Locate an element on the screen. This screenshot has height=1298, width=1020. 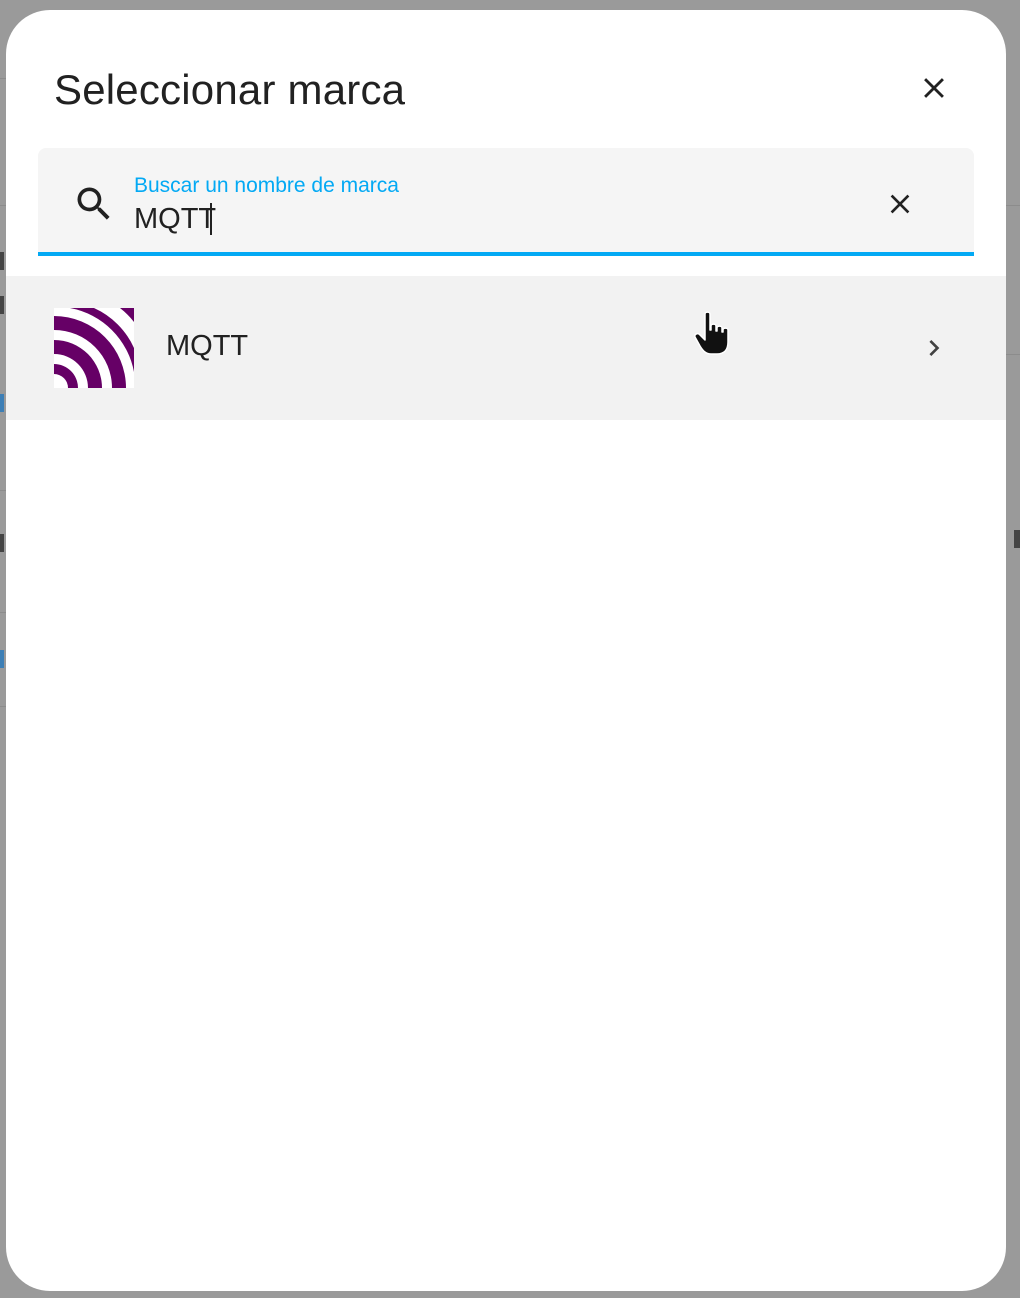
chevron-right-icon is located at coordinates (934, 348).